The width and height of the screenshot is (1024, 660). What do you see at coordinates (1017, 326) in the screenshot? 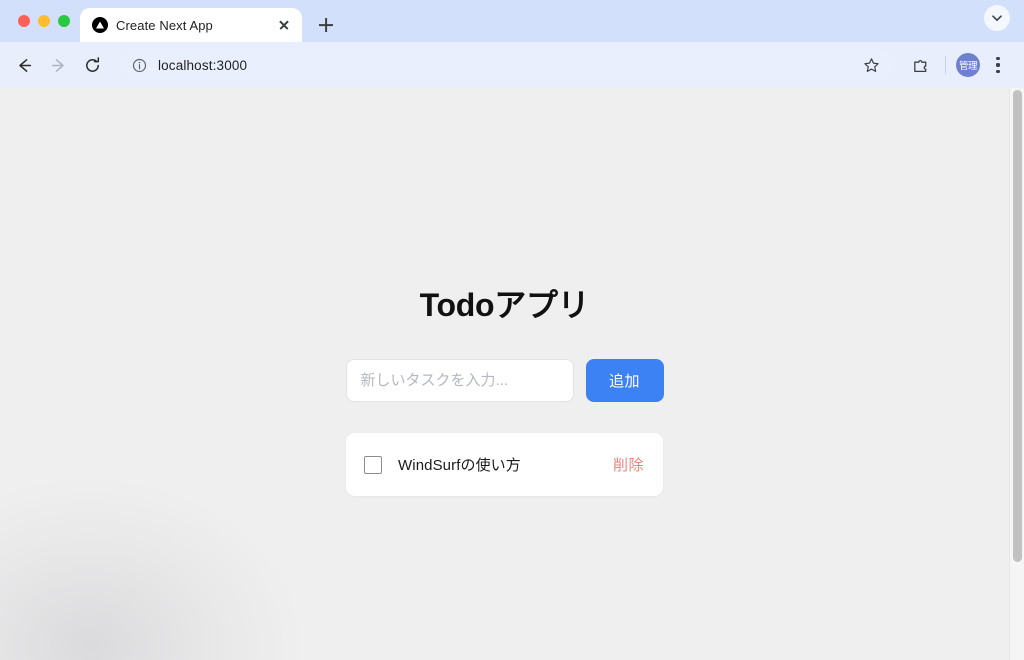
I see `page-scrollbar-thumb` at bounding box center [1017, 326].